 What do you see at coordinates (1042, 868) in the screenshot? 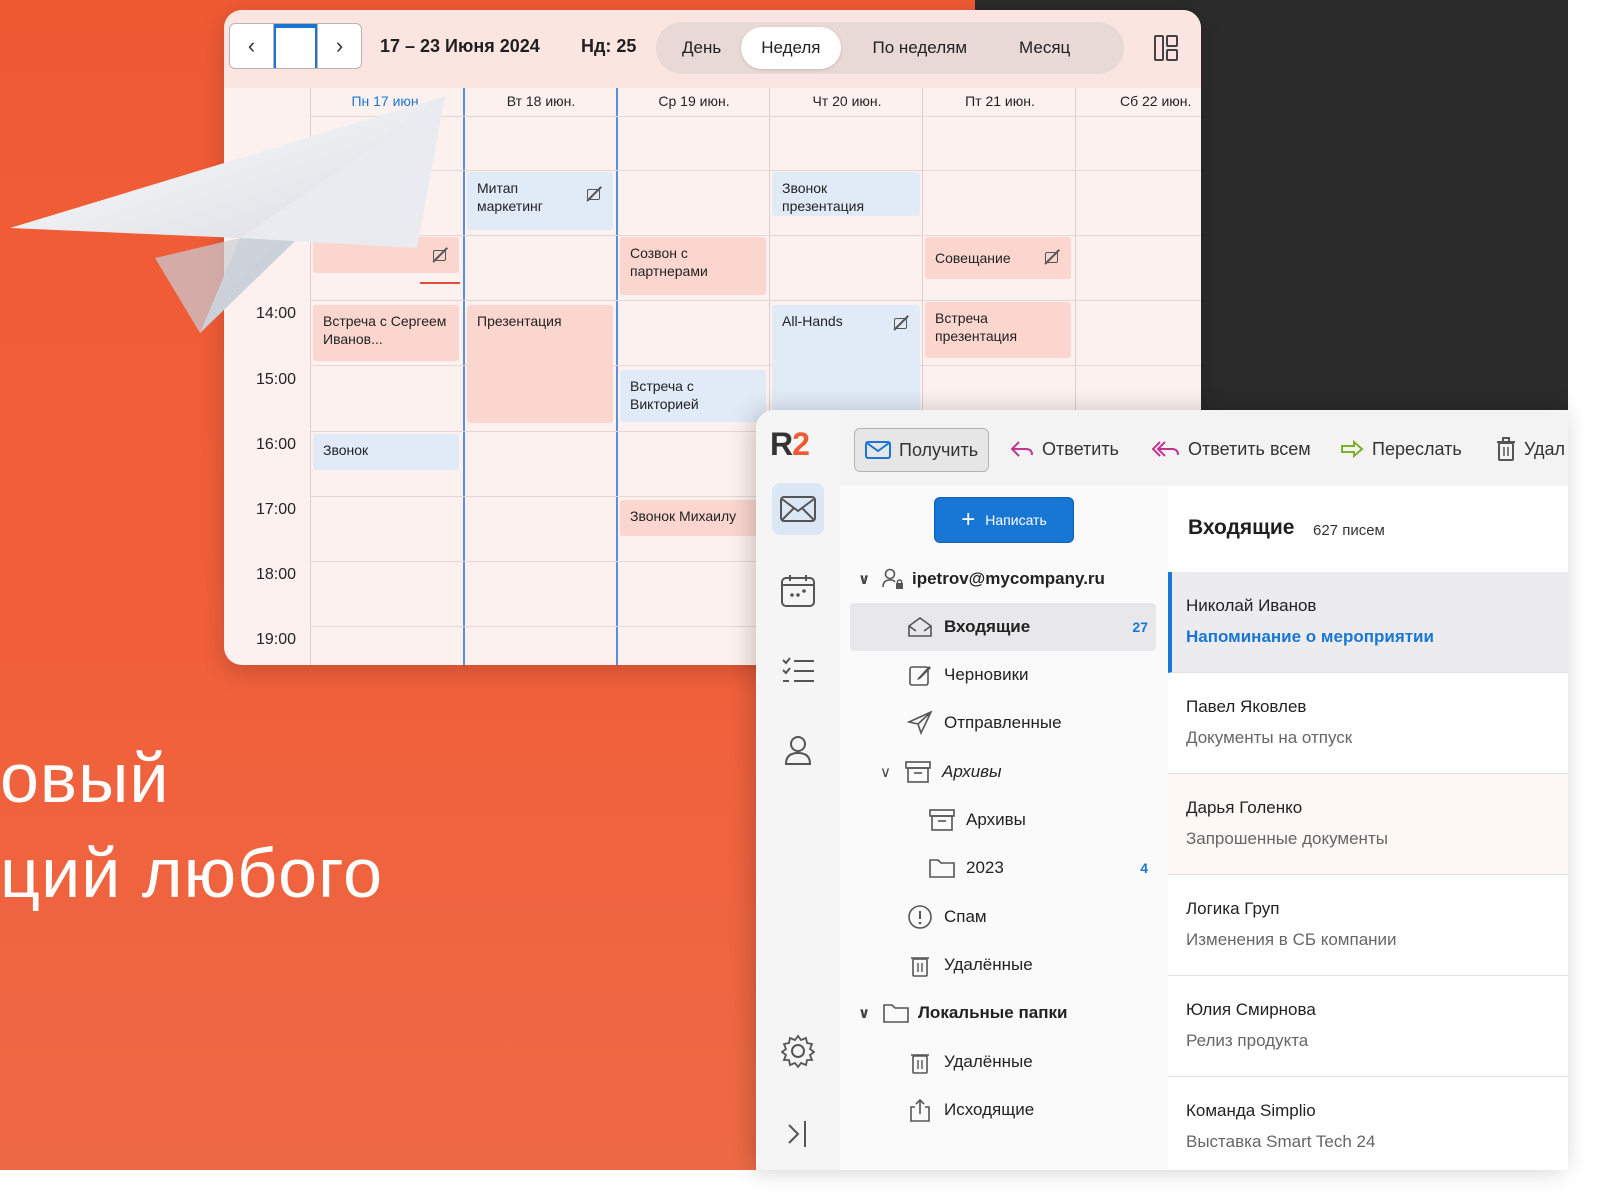
I see `folder-2023: 2023 4` at bounding box center [1042, 868].